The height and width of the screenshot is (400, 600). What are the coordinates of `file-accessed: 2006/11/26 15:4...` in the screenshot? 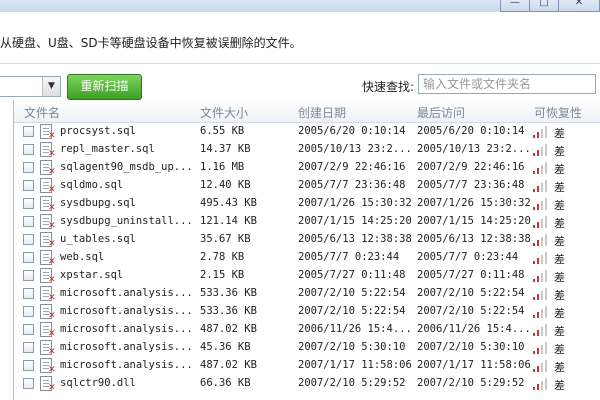 It's located at (474, 329).